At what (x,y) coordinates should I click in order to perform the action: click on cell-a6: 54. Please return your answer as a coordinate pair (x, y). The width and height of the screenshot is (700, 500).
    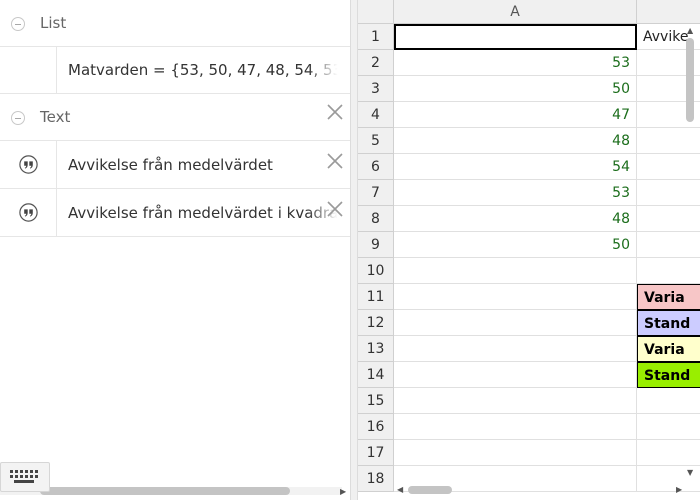
    Looking at the image, I should click on (515, 167).